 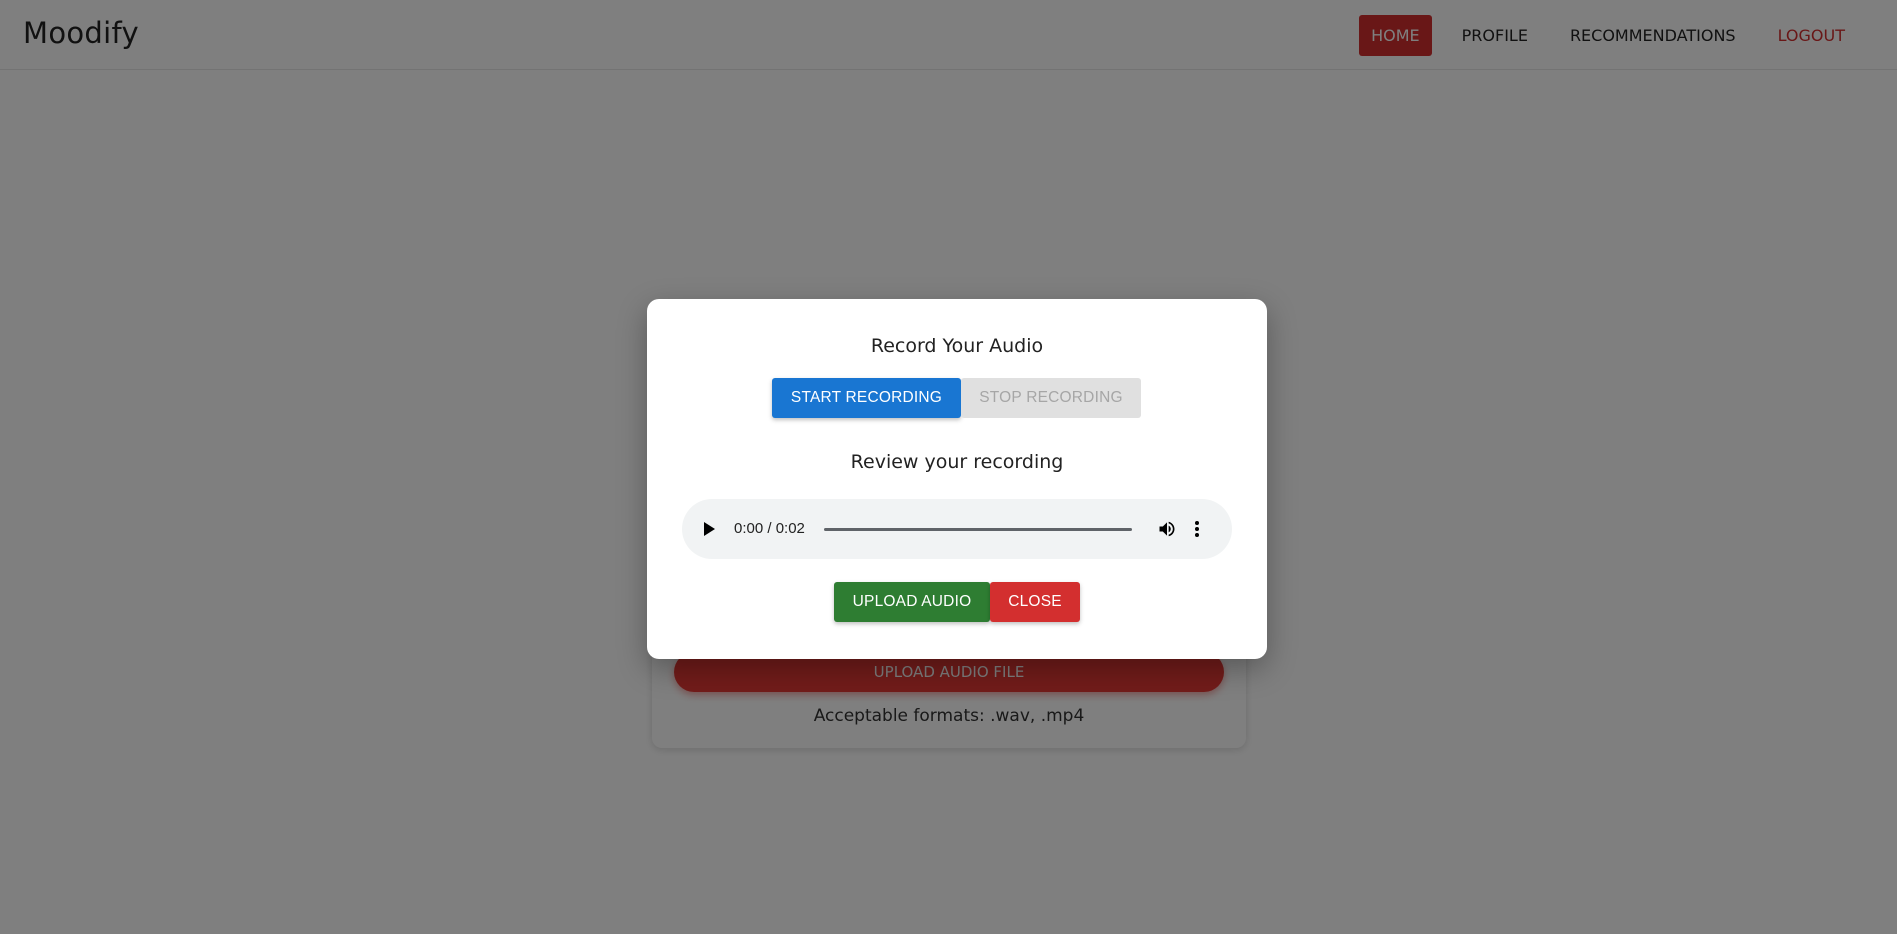 What do you see at coordinates (957, 346) in the screenshot?
I see `modal-title: Record Your Audio` at bounding box center [957, 346].